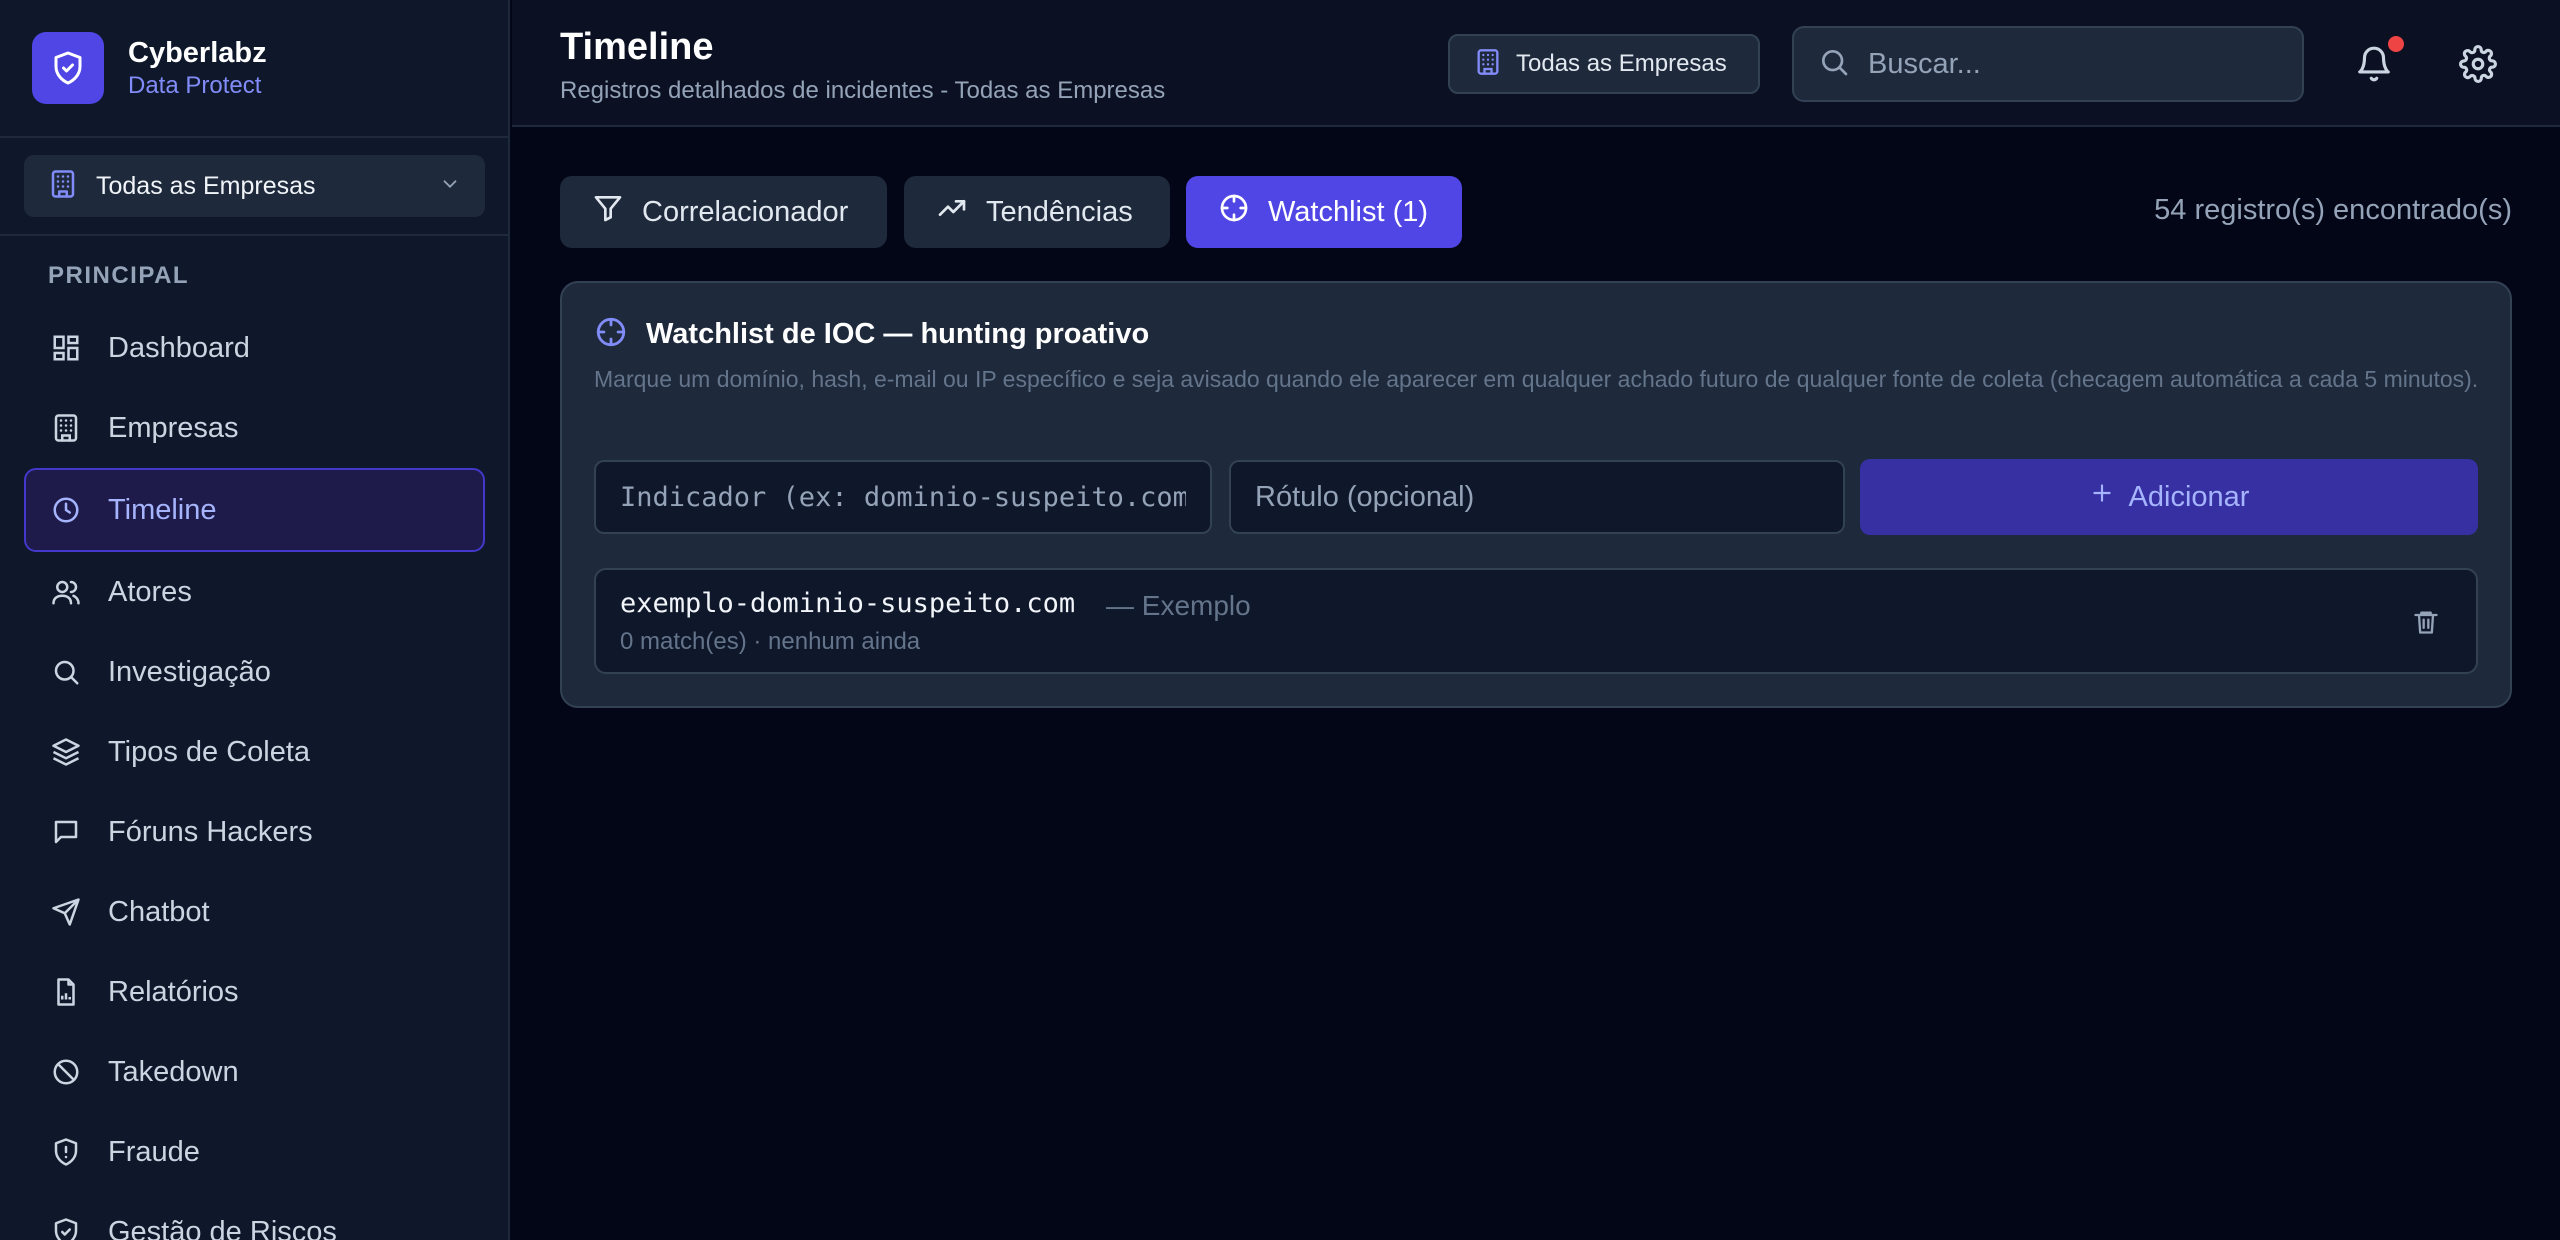 The width and height of the screenshot is (2560, 1240). I want to click on sidebar-item-label: Chatbot, so click(159, 911).